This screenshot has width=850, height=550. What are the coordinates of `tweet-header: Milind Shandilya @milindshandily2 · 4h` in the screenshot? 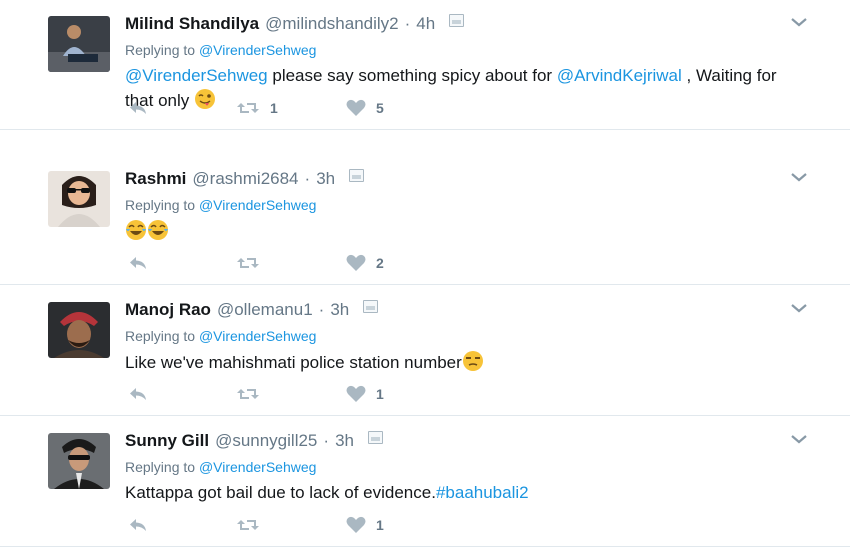 It's located at (295, 25).